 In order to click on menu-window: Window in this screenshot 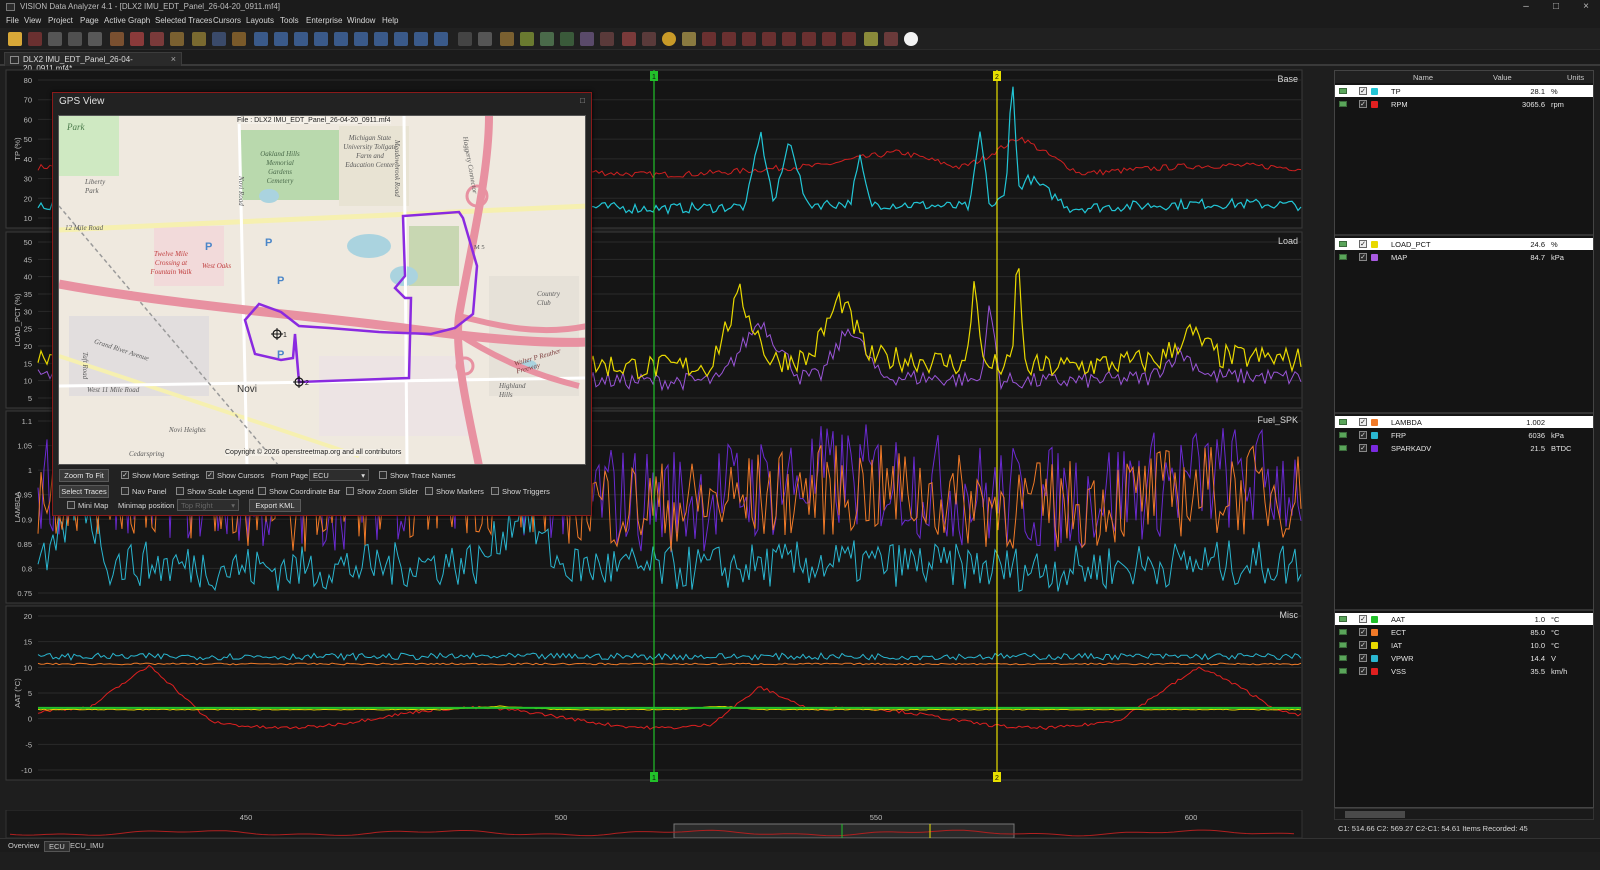, I will do `click(361, 20)`.